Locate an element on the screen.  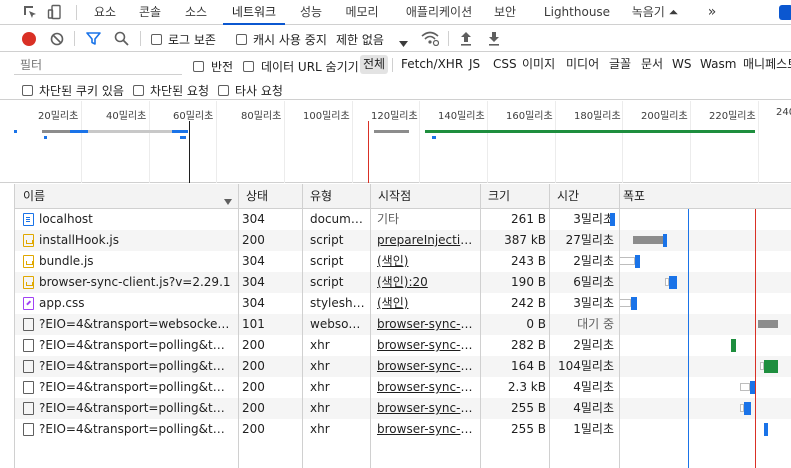
column-header-size: 크기 is located at coordinates (495, 196).